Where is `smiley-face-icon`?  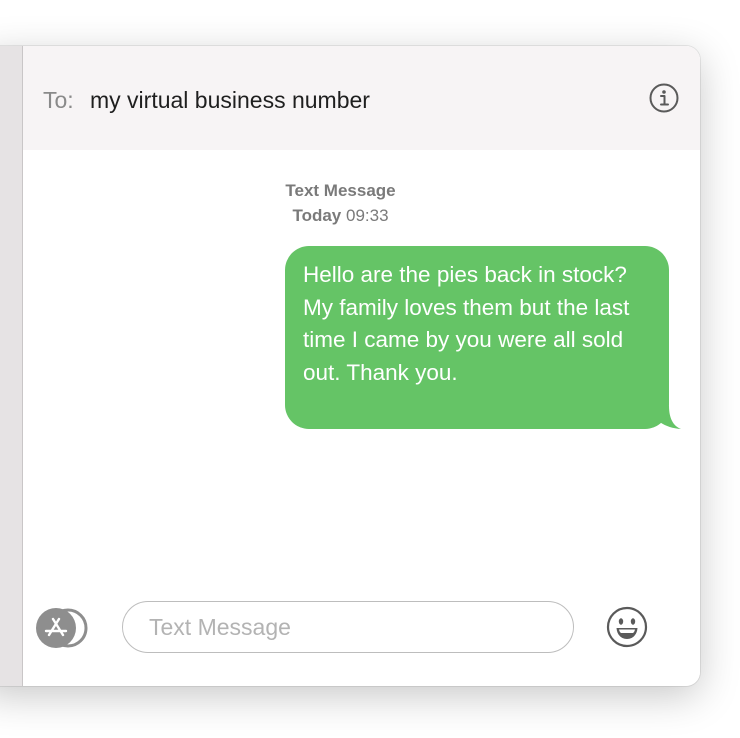 smiley-face-icon is located at coordinates (627, 627).